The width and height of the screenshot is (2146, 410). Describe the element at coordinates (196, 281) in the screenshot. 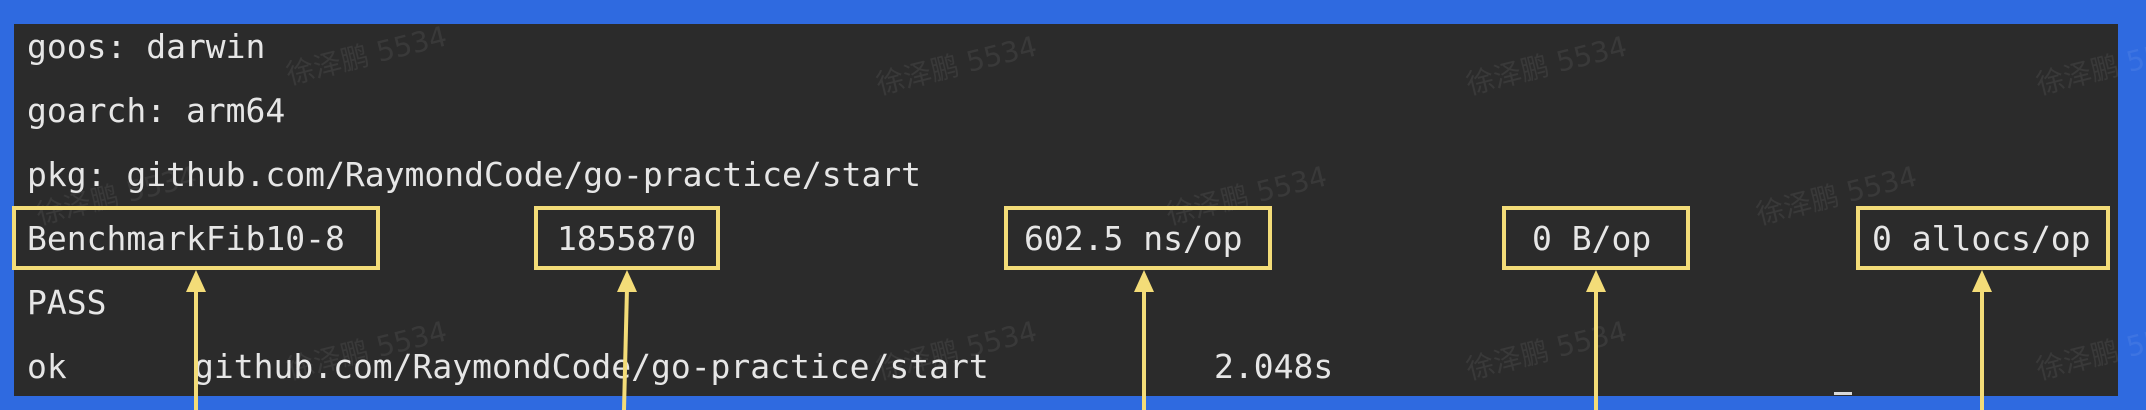

I see `arrowhead-benchmark-name` at that location.